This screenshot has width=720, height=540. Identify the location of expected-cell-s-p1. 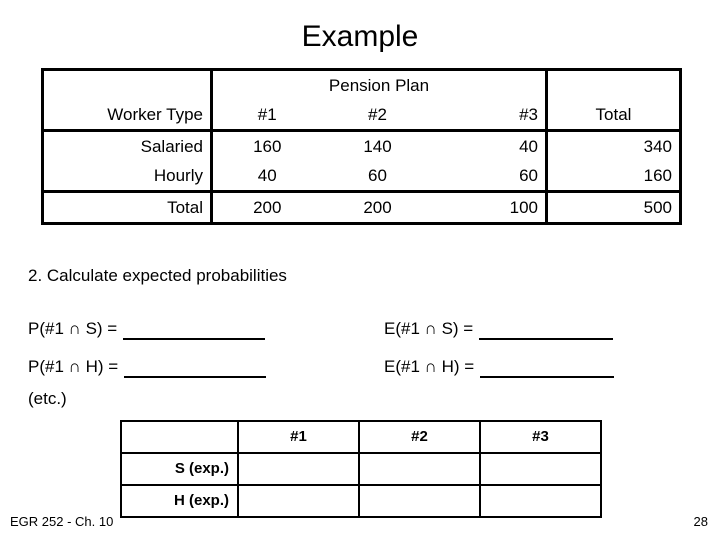
(298, 469).